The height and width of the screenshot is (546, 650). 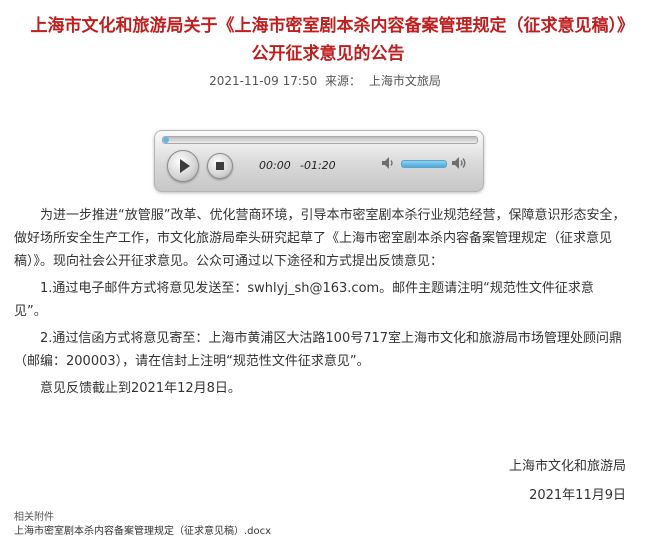 I want to click on remaining-time: -01:20, so click(x=318, y=165).